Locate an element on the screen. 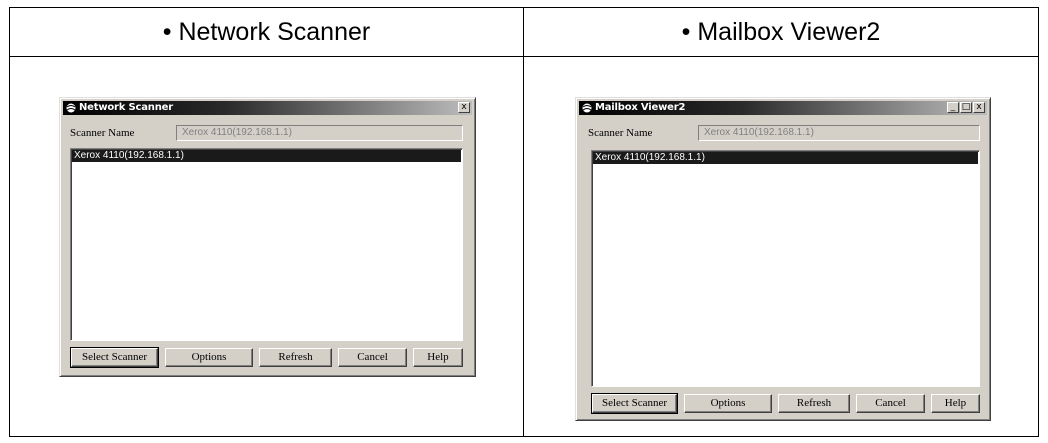 This screenshot has width=1048, height=443. title-bar: Mailbox Viewer2 _ □ x is located at coordinates (783, 108).